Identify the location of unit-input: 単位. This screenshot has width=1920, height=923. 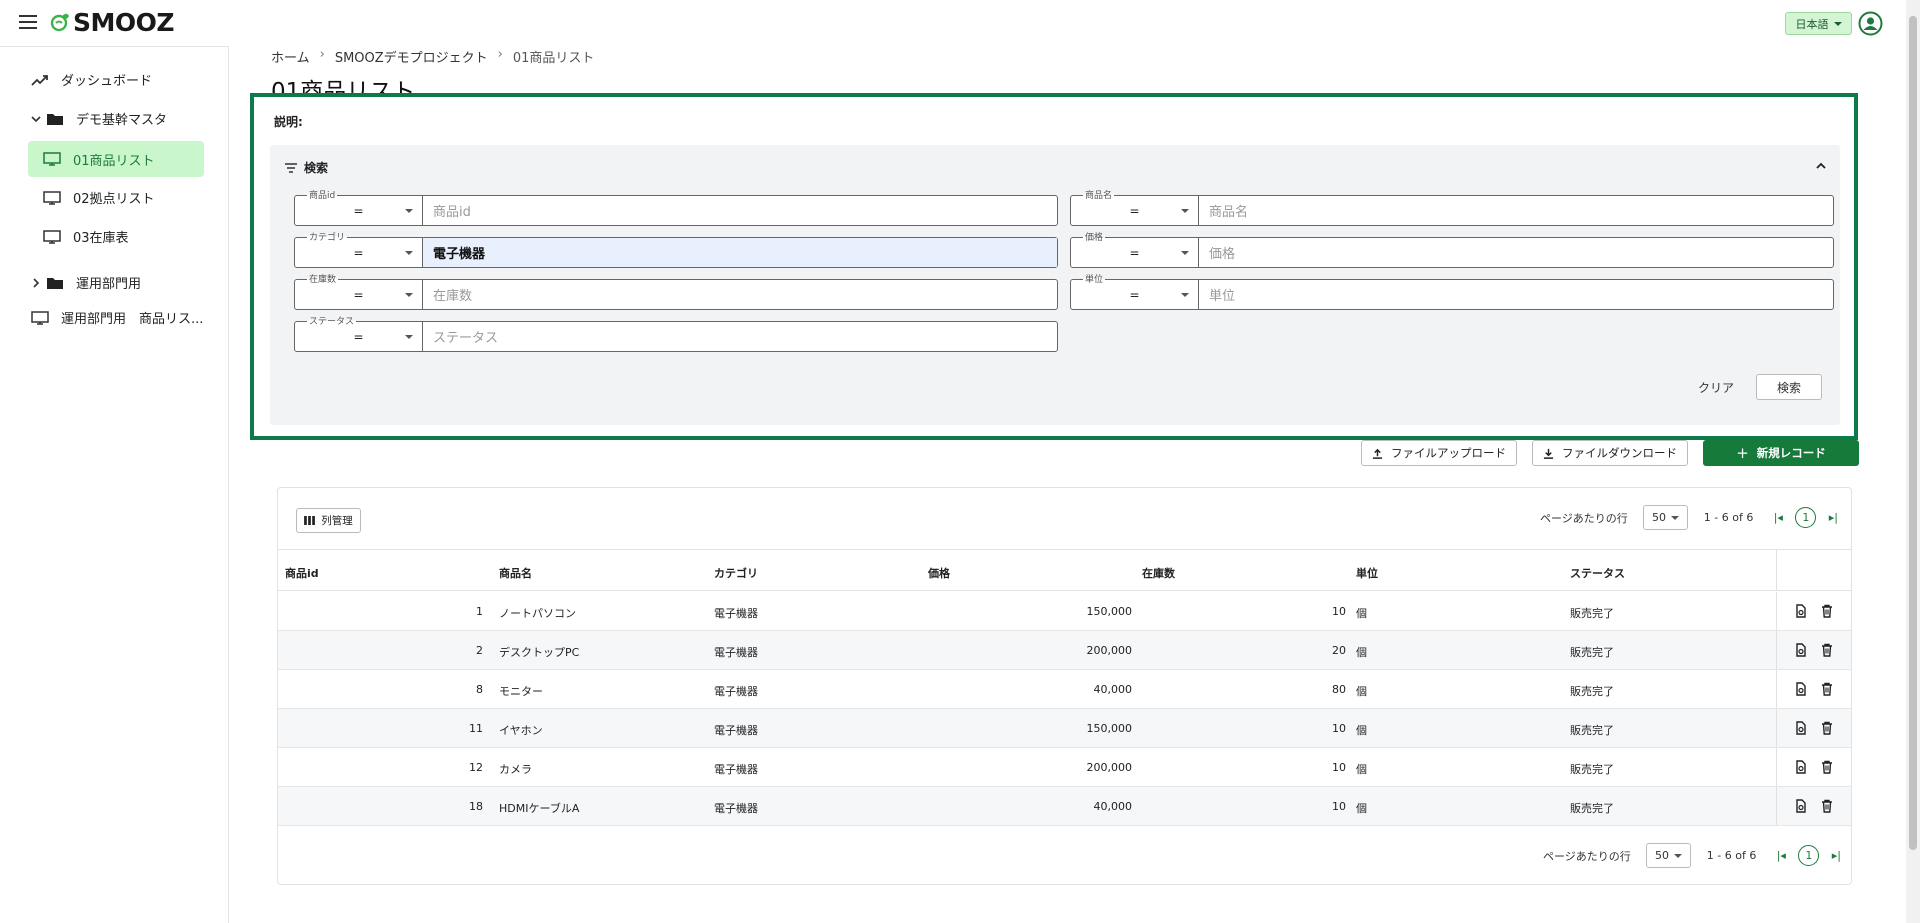
(1516, 294).